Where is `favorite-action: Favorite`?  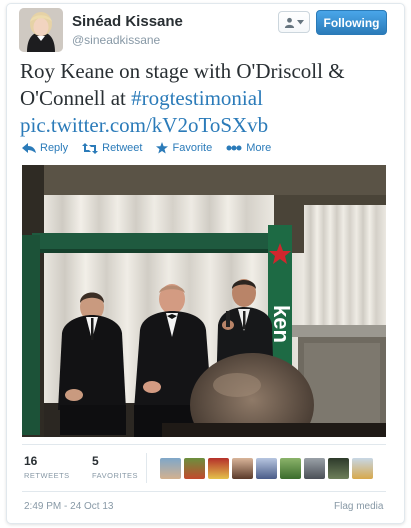 favorite-action: Favorite is located at coordinates (184, 148).